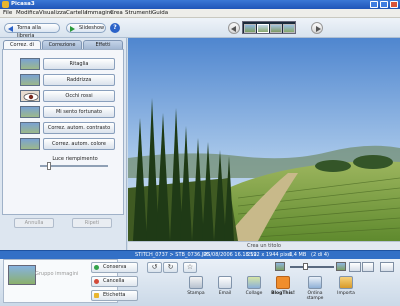 The width and height of the screenshot is (400, 306). I want to click on import-icon, so click(346, 282).